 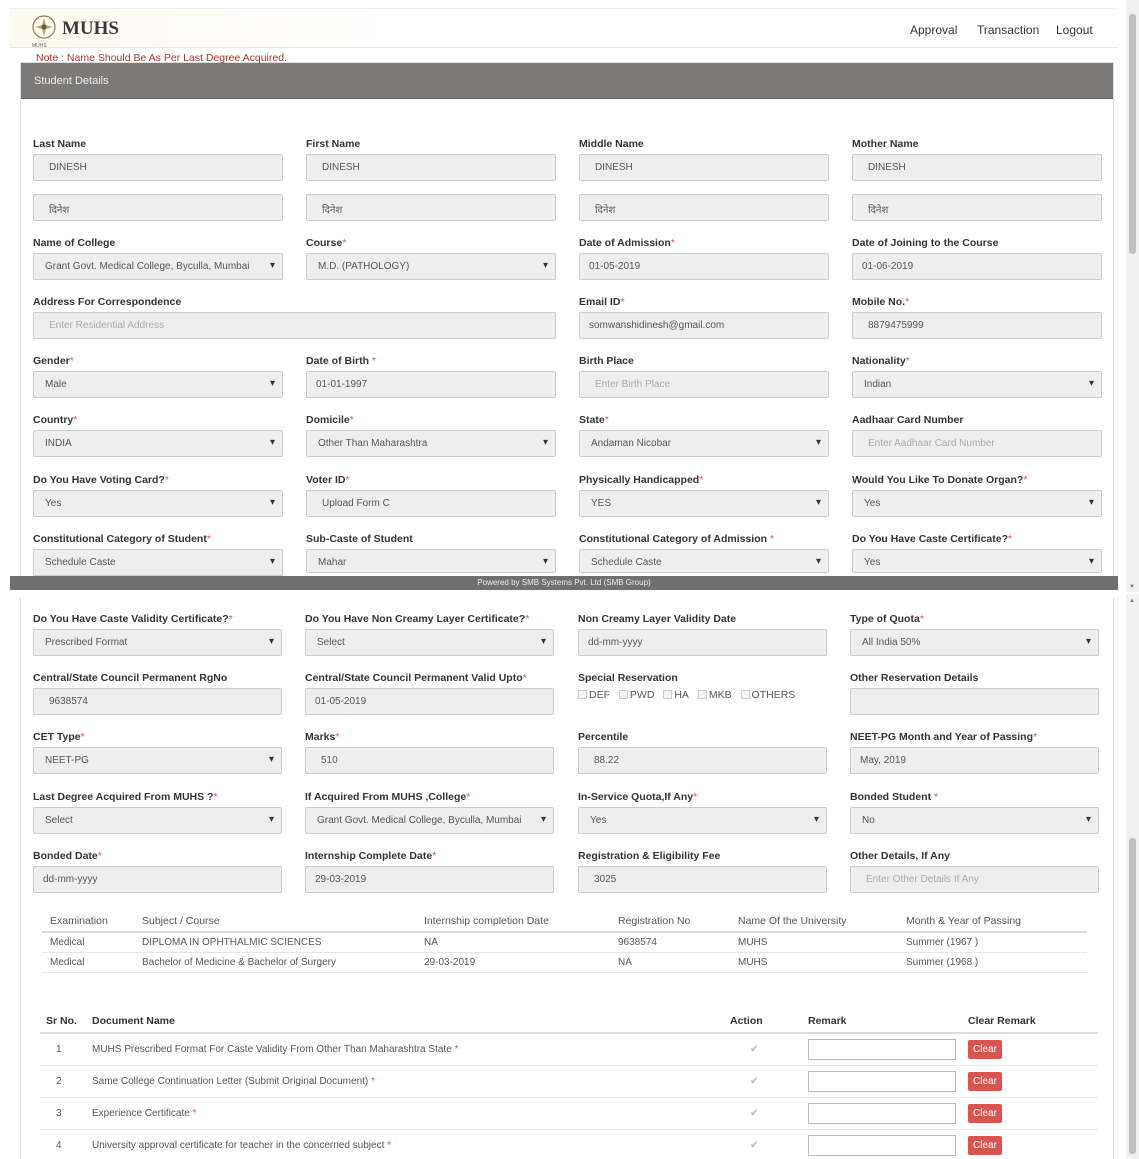 I want to click on col-internship-date: Internship completion Date, so click(x=521, y=921).